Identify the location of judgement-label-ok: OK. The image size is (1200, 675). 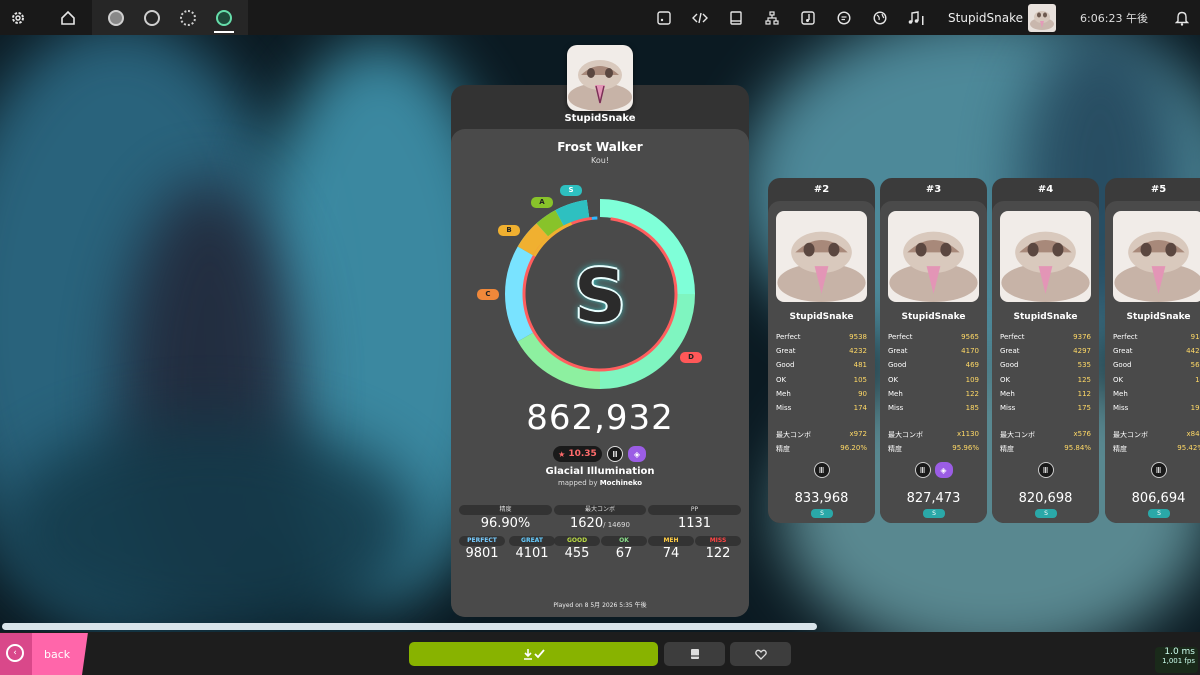
(624, 541).